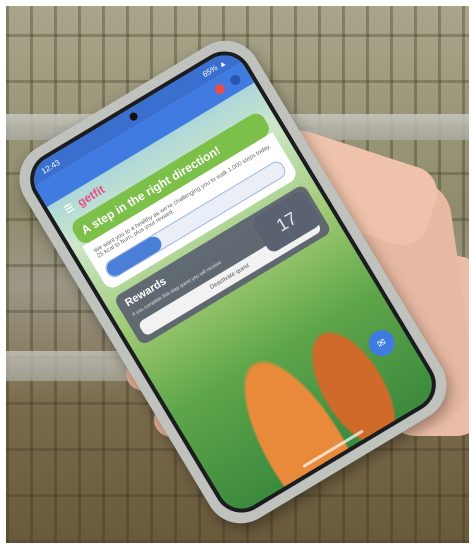  Describe the element at coordinates (69, 209) in the screenshot. I see `menu-icon: ☰` at that location.